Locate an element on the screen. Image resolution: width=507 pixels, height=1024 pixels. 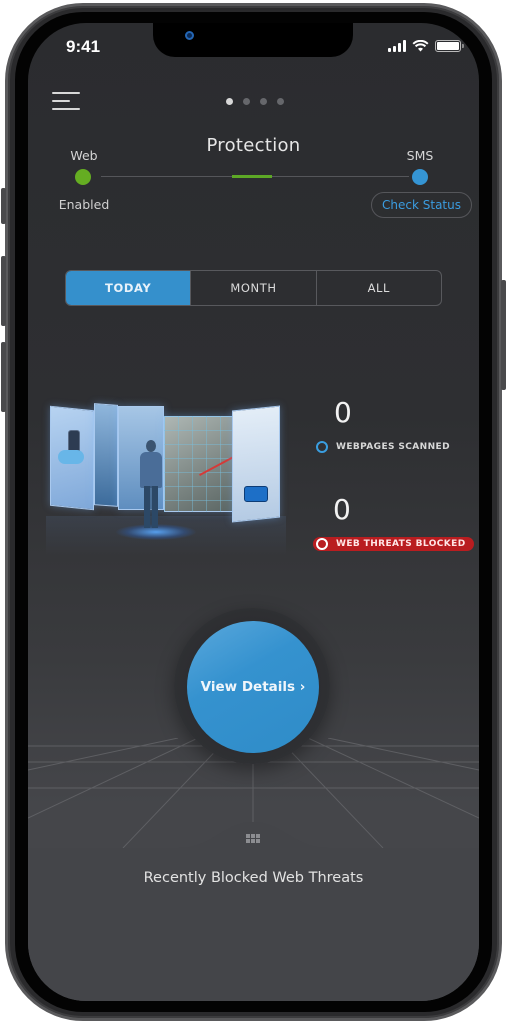
sms-label: SMS is located at coordinates (420, 155).